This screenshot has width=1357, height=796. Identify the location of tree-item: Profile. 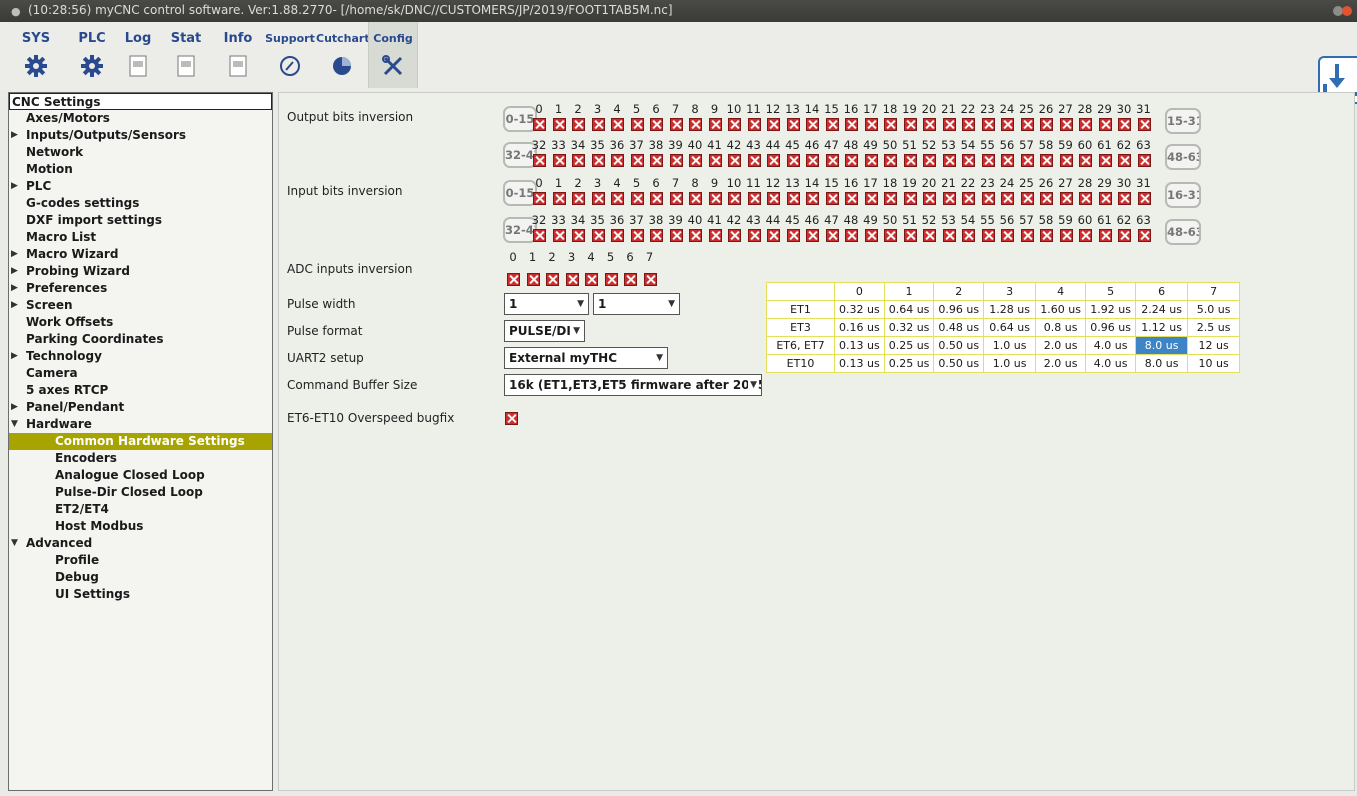
(140, 560).